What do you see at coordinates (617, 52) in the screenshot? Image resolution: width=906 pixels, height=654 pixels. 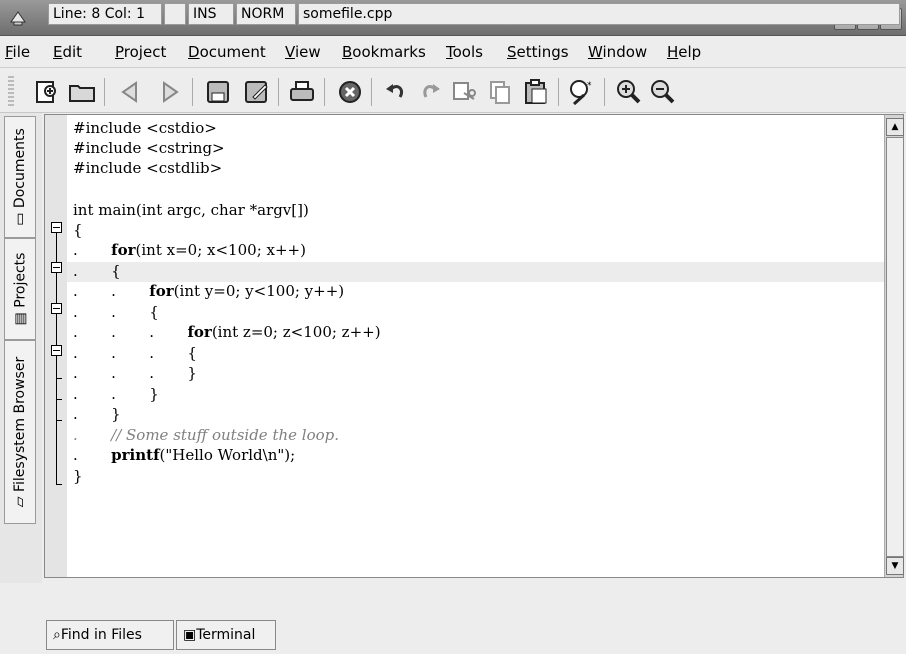 I see `menu-window: Window` at bounding box center [617, 52].